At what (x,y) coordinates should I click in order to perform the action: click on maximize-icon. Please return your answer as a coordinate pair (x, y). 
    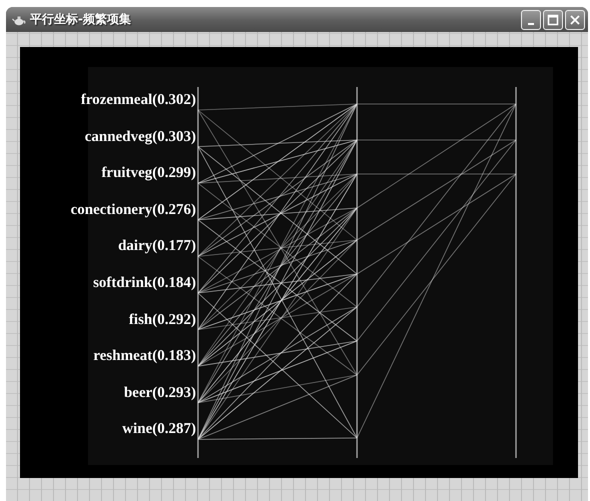
    Looking at the image, I should click on (553, 20).